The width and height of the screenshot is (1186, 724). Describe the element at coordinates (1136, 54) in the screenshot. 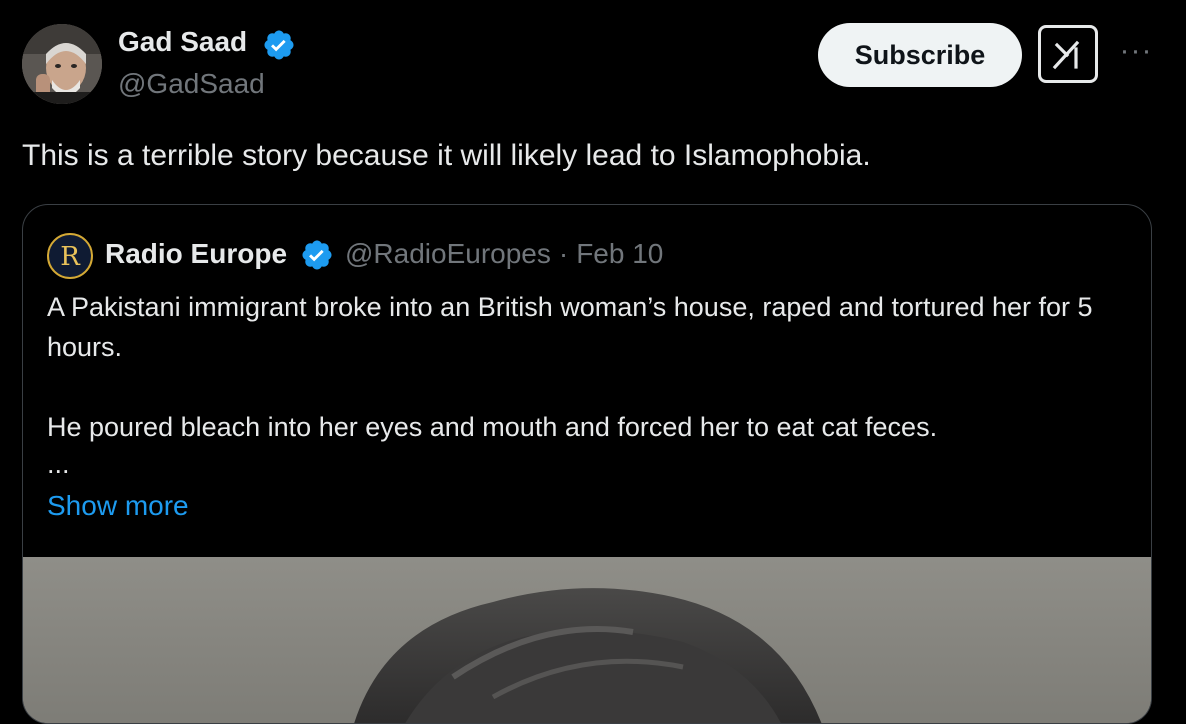

I see `more-options-icon: ···` at that location.